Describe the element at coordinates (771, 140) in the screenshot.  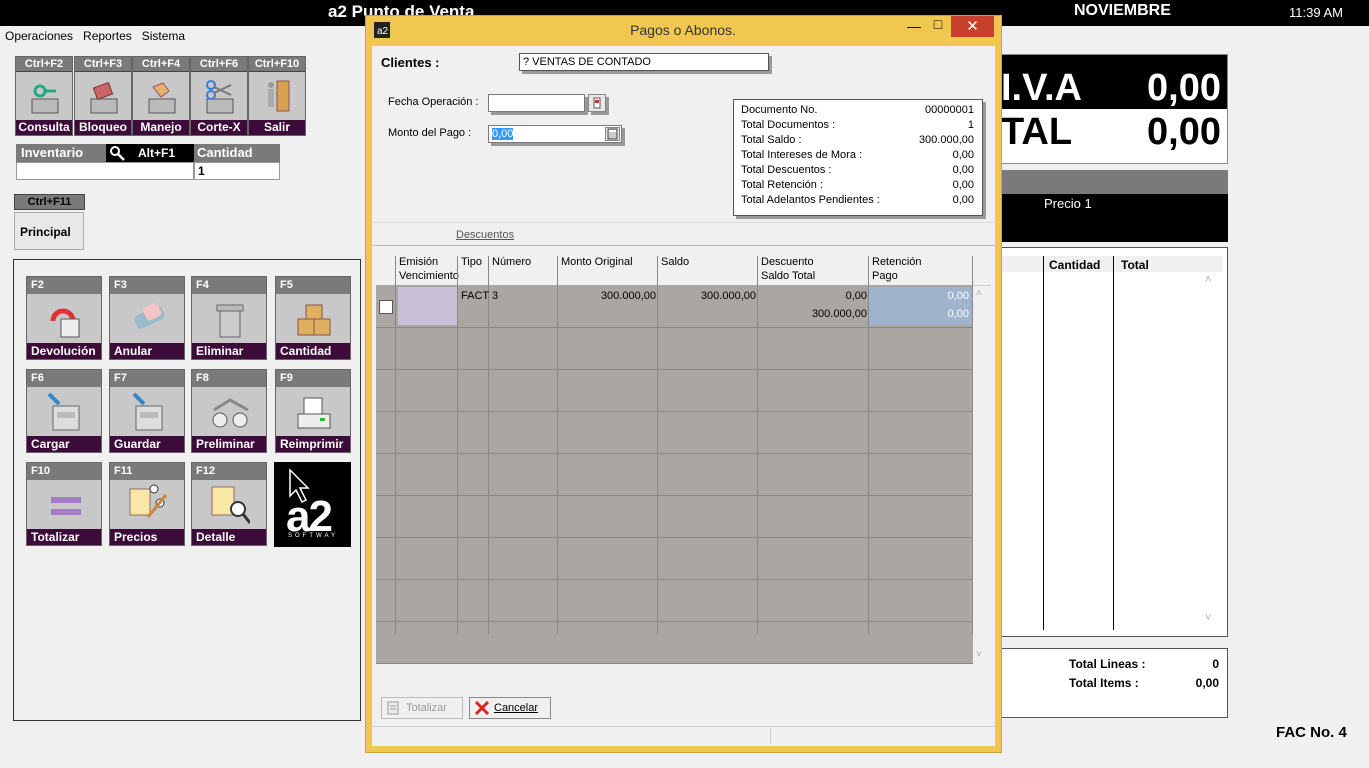
I see `info-label: Total Saldo :` at that location.